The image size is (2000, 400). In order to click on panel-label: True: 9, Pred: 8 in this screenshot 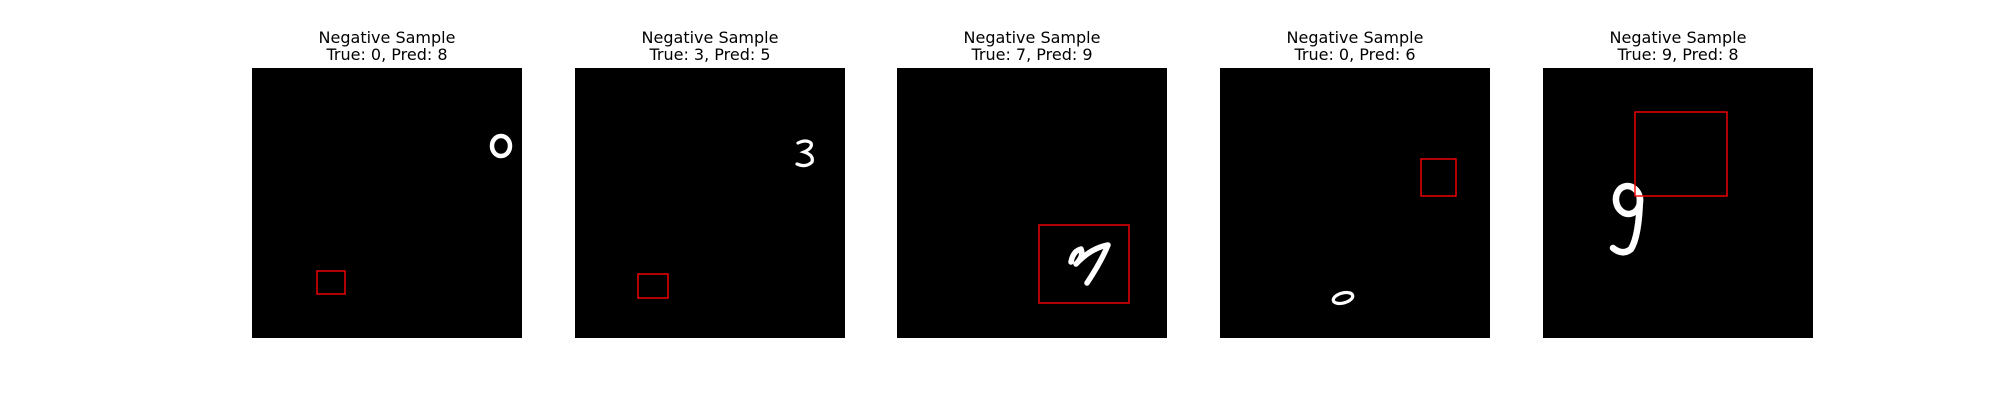, I will do `click(1678, 54)`.